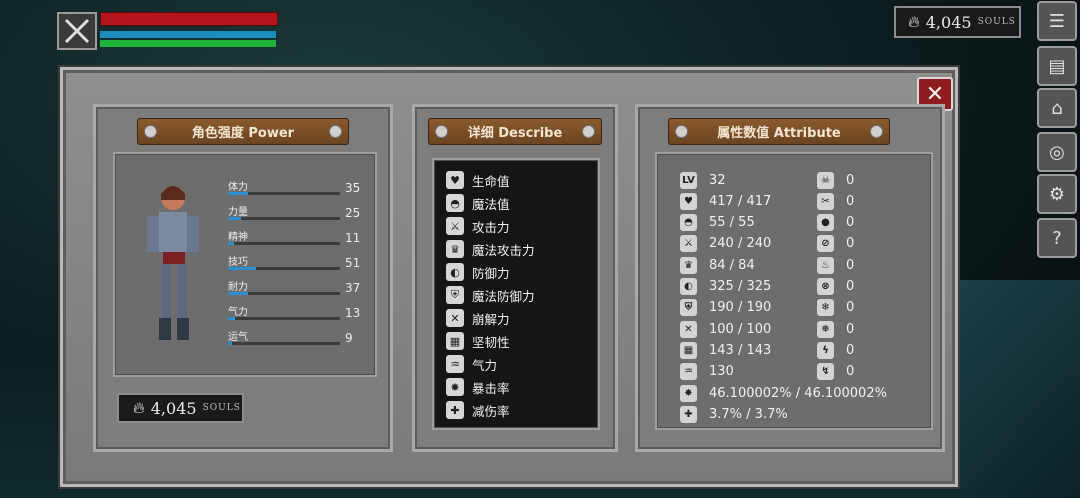 This screenshot has width=1080, height=498. I want to click on stat-label: 力量, so click(238, 212).